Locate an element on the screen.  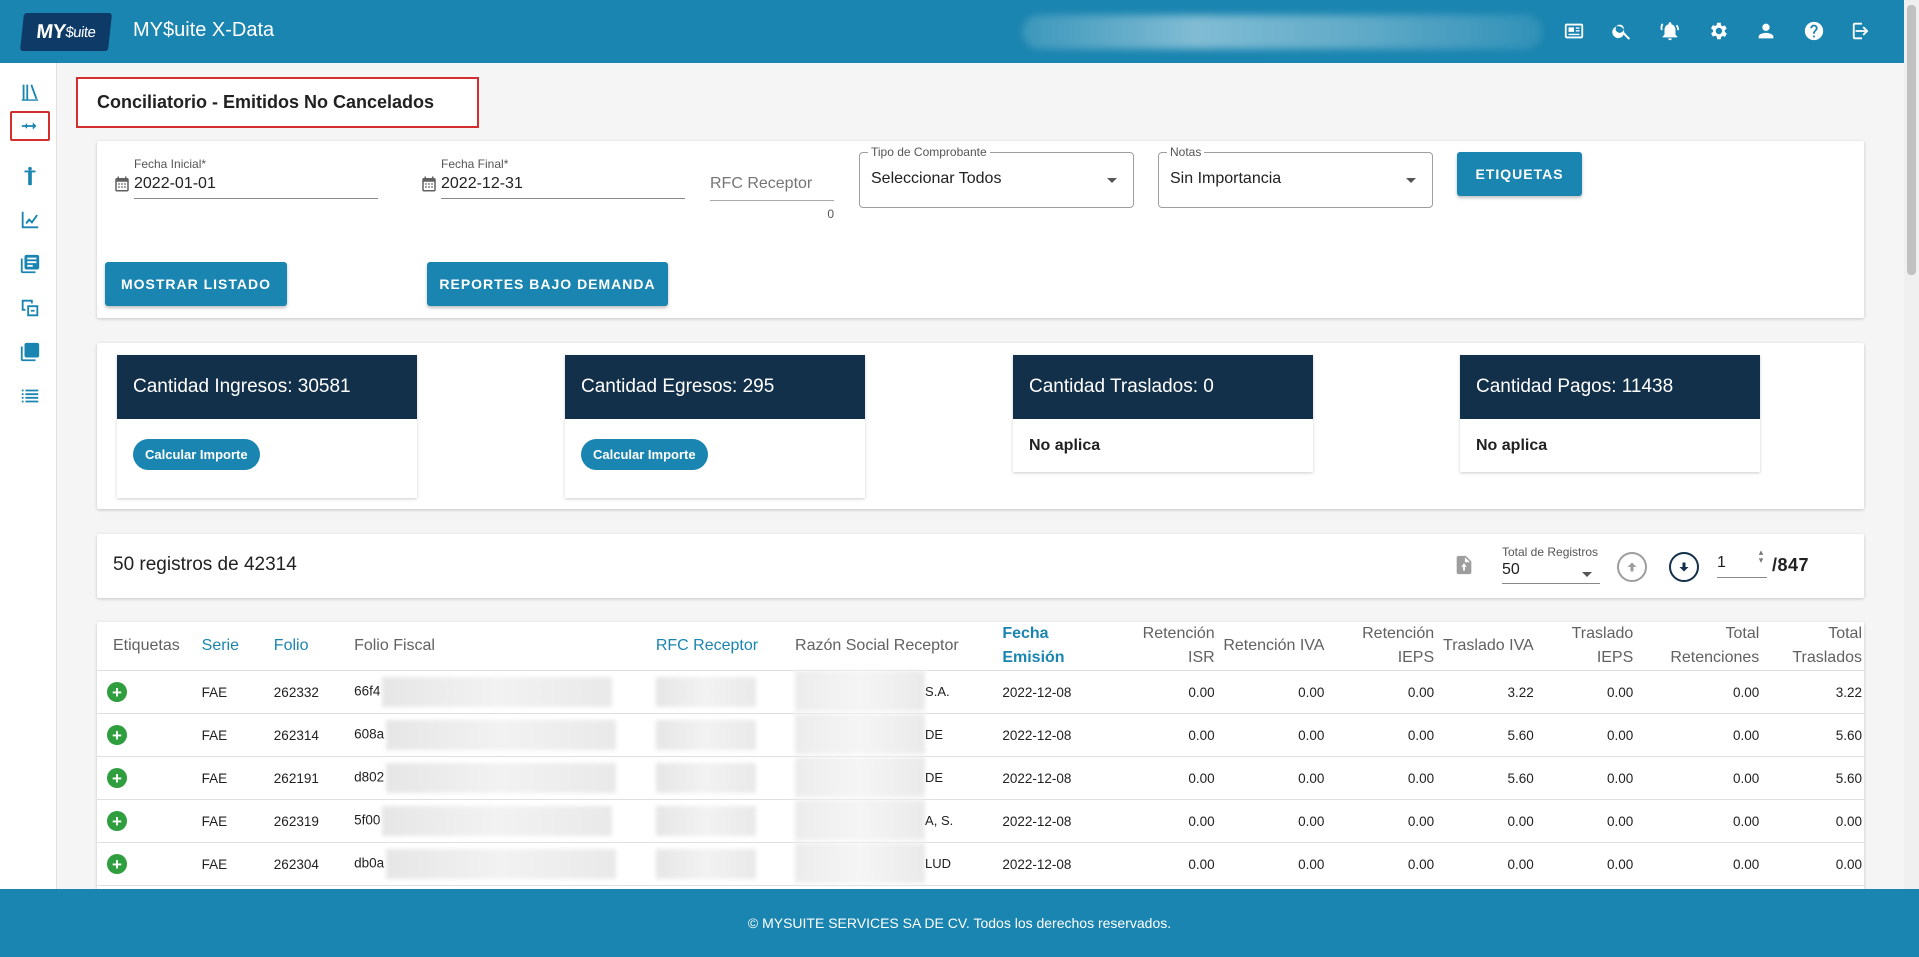
total-traslados-cell: 0.00 is located at coordinates (1811, 821).